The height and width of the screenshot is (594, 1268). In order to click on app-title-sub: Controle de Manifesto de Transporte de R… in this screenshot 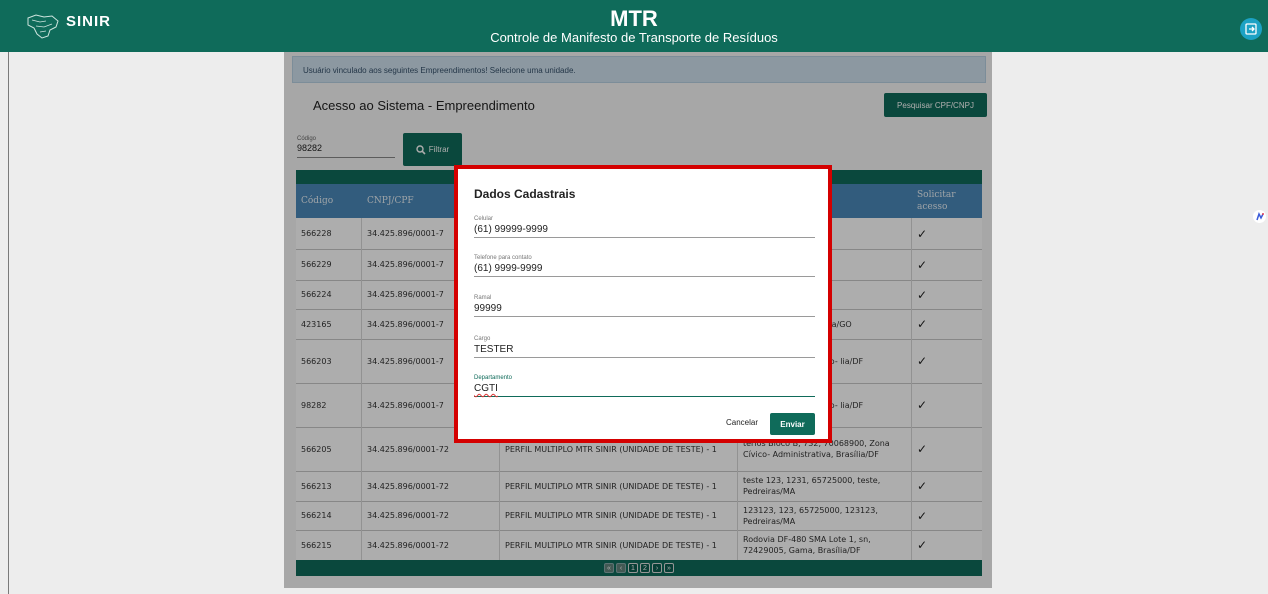, I will do `click(634, 37)`.